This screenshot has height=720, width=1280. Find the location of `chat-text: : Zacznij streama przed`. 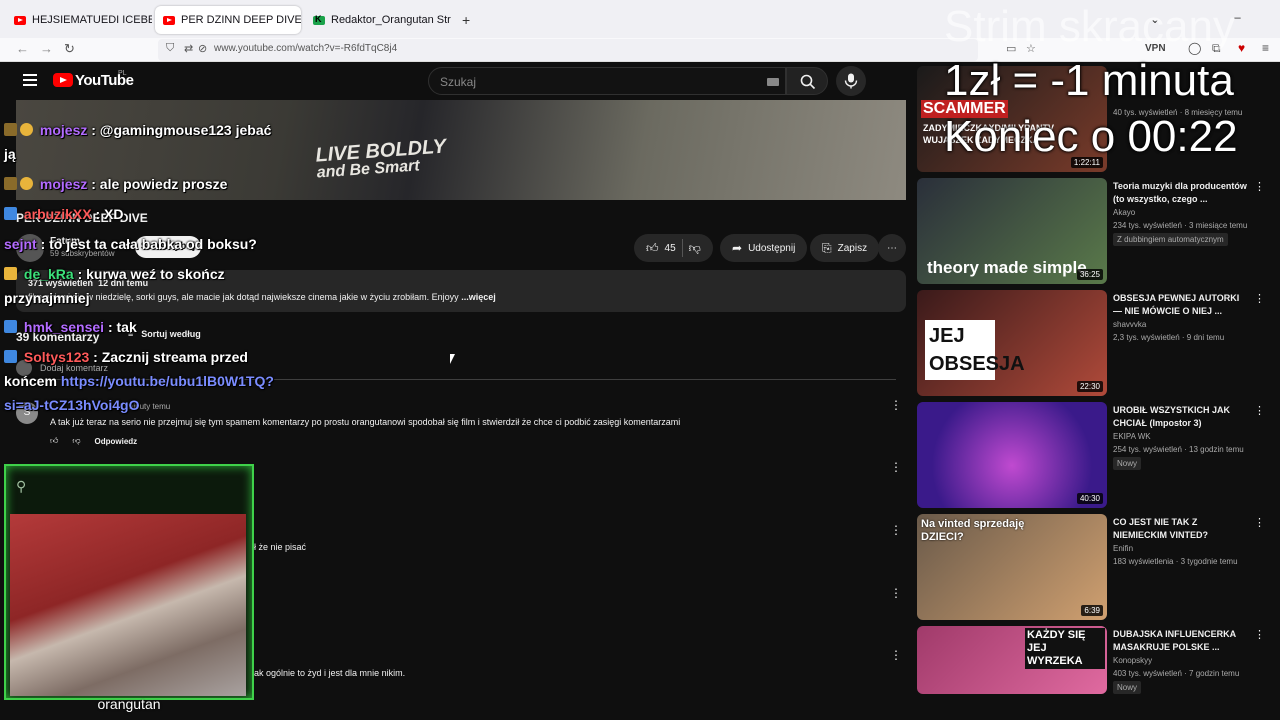

chat-text: : Zacznij streama przed is located at coordinates (170, 357).